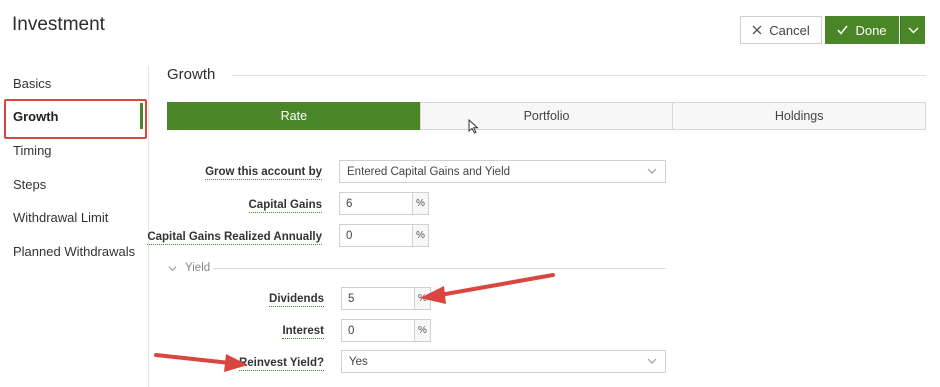 The width and height of the screenshot is (940, 387). Describe the element at coordinates (148, 226) in the screenshot. I see `sidebar-divider` at that location.